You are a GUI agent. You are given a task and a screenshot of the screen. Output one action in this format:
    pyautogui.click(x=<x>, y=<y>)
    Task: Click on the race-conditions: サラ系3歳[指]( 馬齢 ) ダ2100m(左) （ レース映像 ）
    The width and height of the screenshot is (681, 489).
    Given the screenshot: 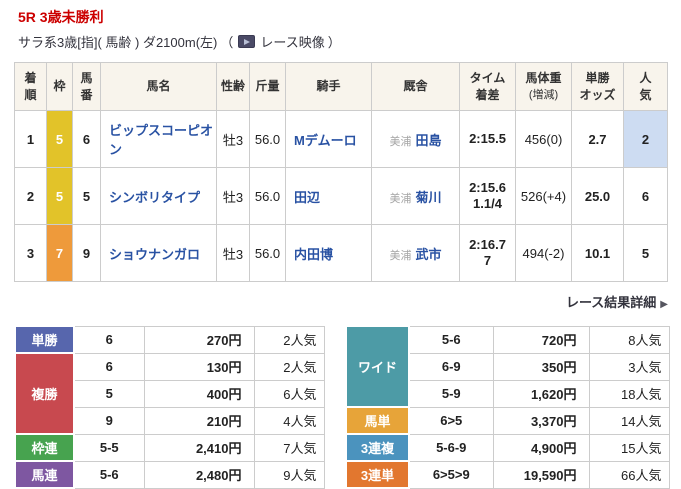 What is the action you would take?
    pyautogui.click(x=179, y=41)
    